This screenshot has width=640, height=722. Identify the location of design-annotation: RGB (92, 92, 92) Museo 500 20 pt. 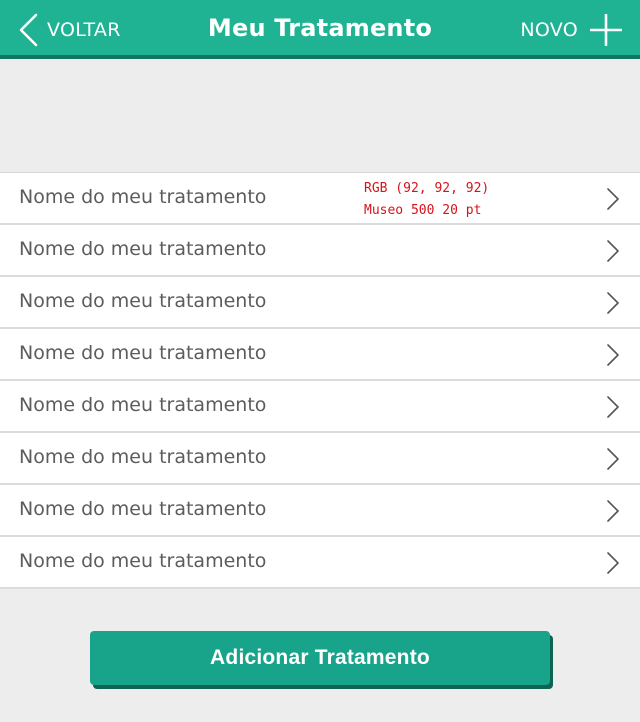
(426, 200).